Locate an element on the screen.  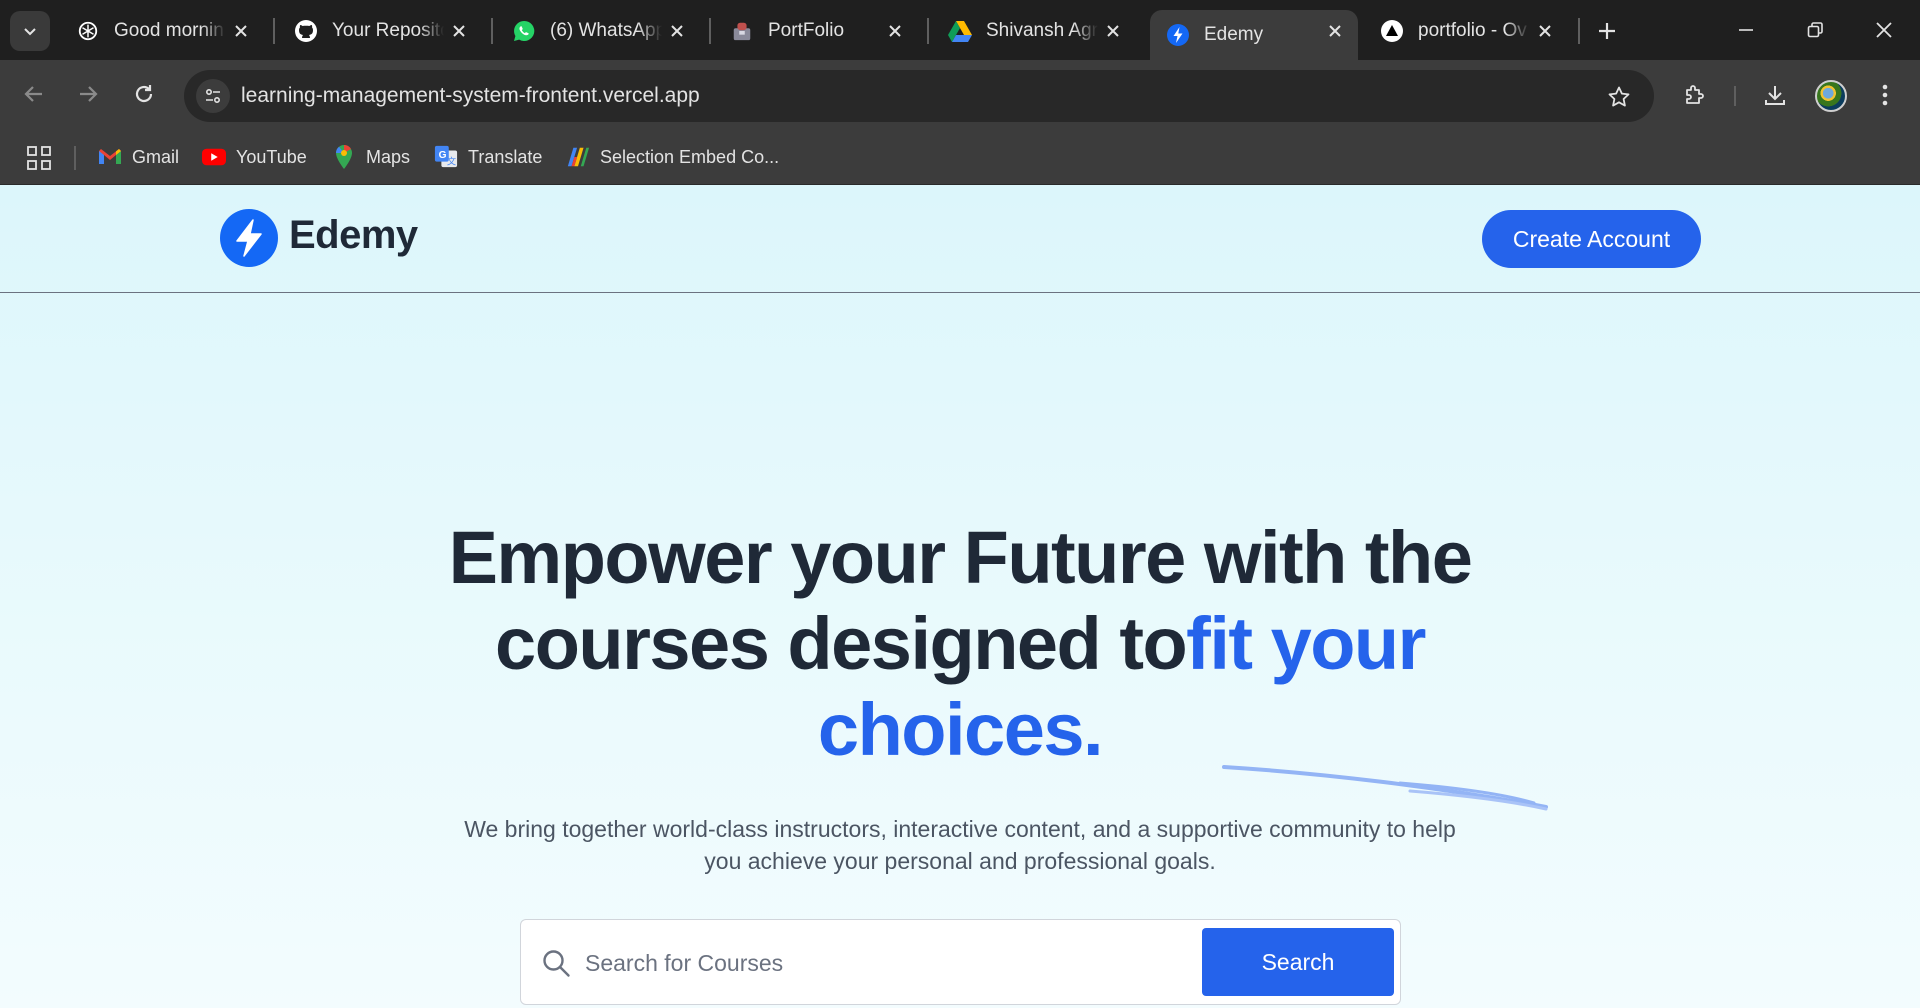
downloads-button is located at coordinates (1775, 95).